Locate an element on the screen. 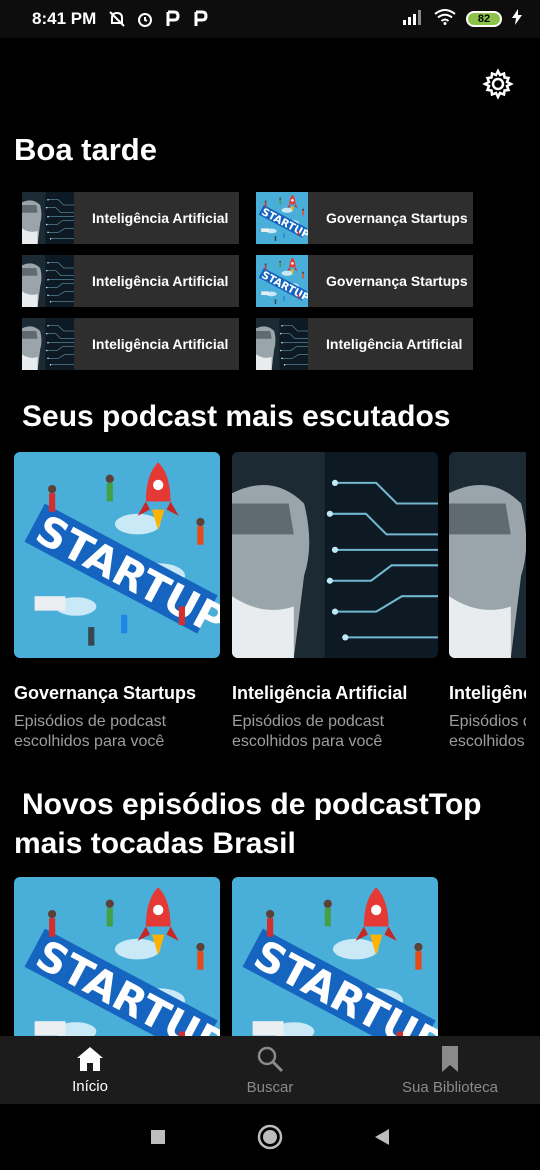  signal-icon is located at coordinates (413, 19).